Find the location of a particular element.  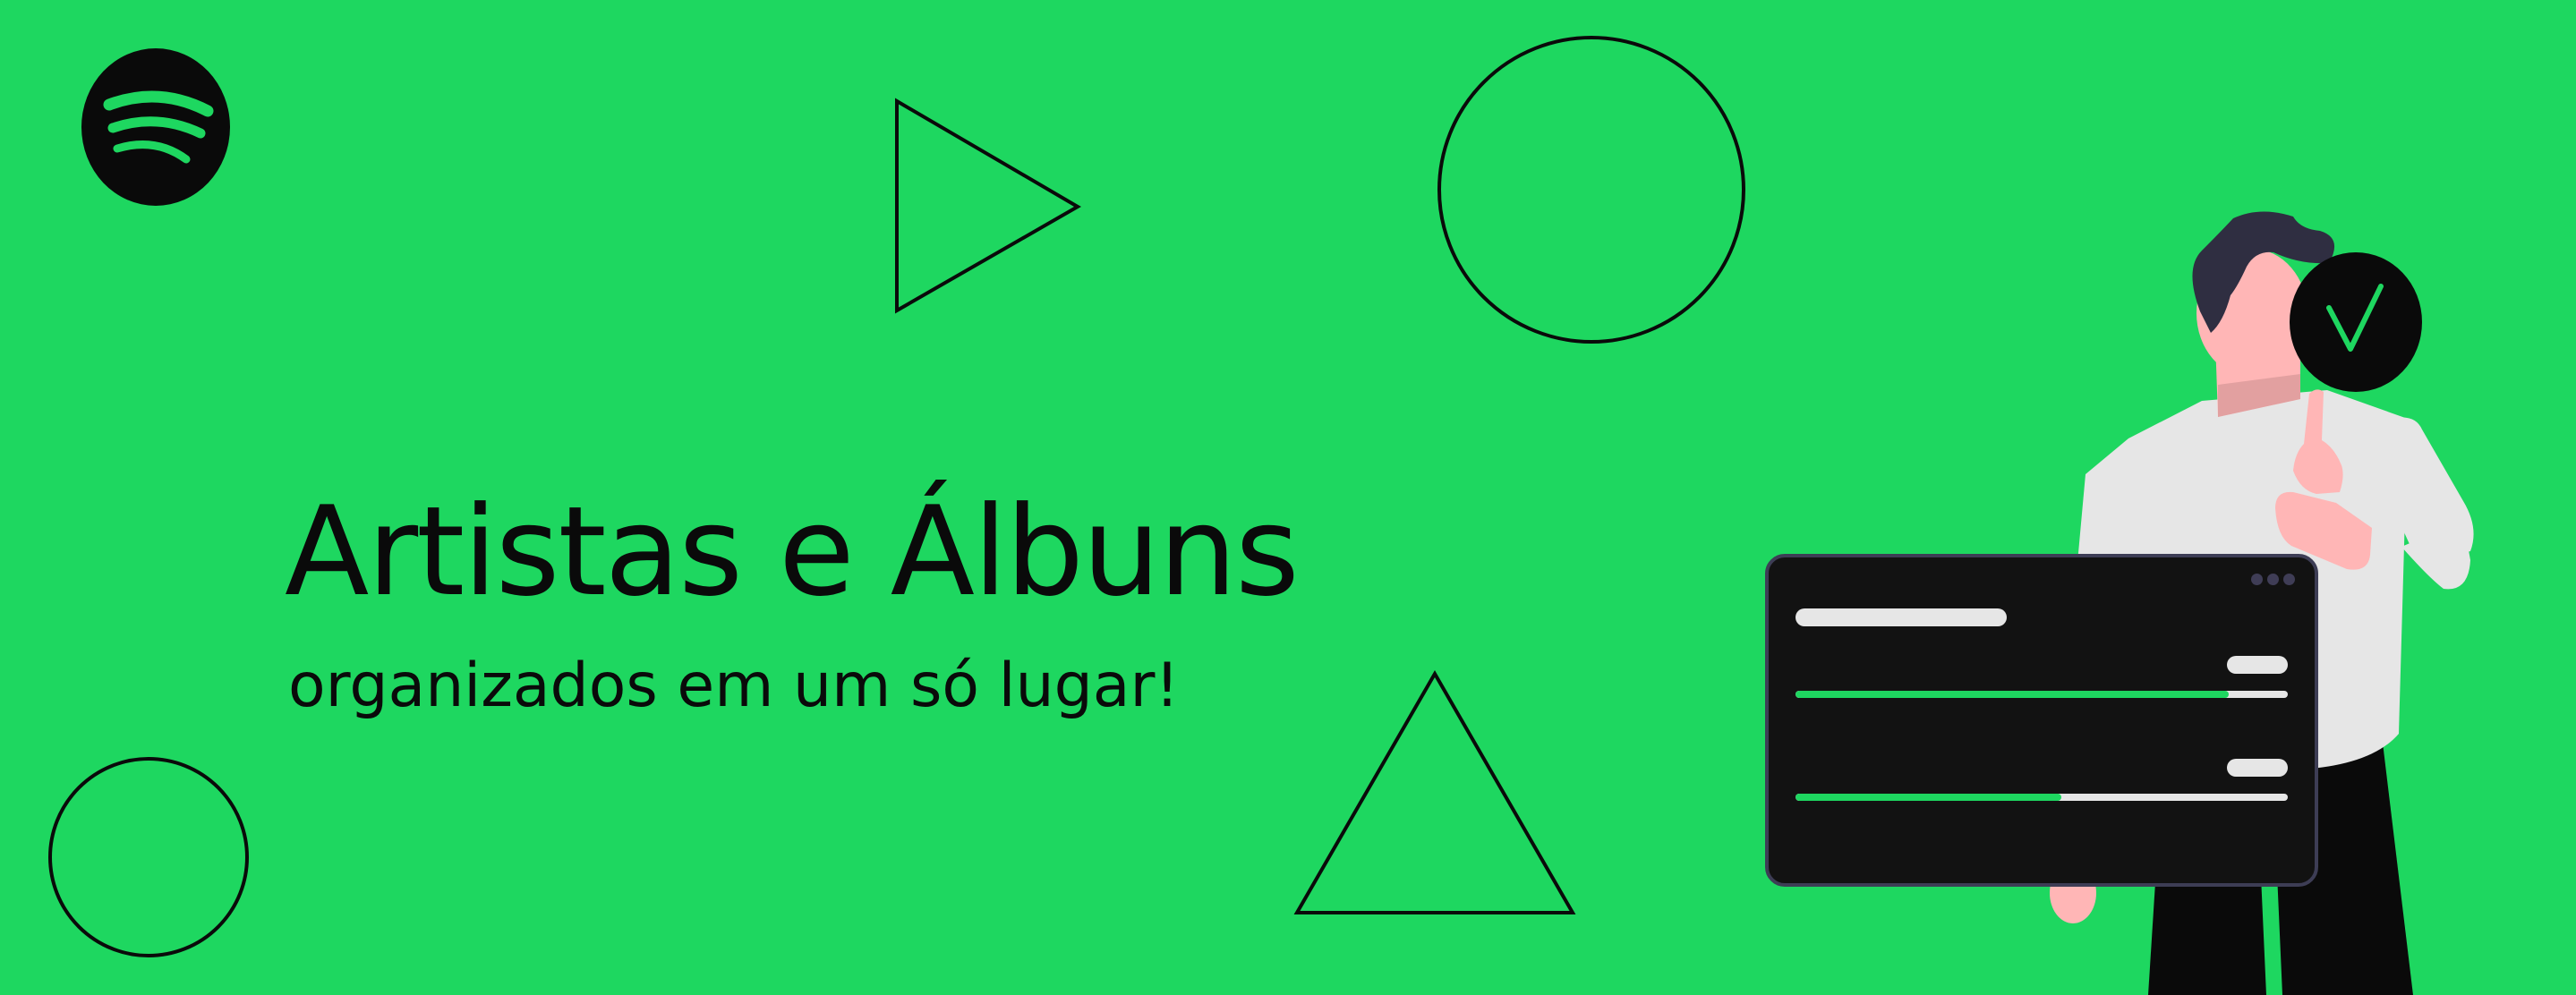

spotify-logo-icon is located at coordinates (155, 127).